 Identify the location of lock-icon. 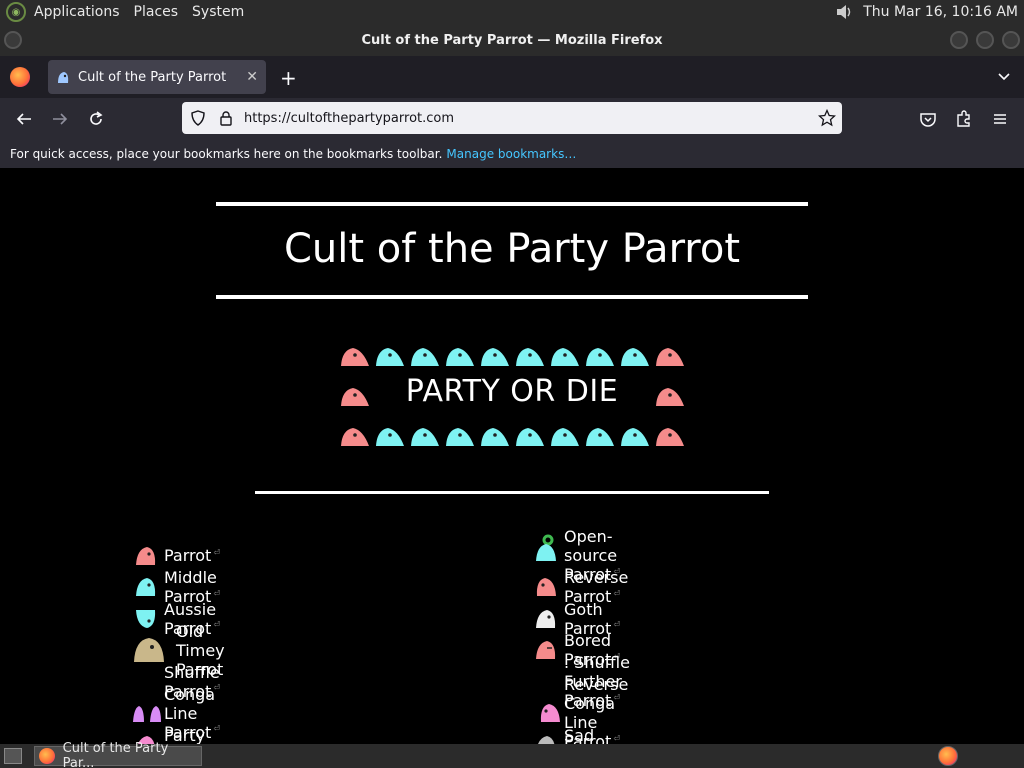
(226, 118).